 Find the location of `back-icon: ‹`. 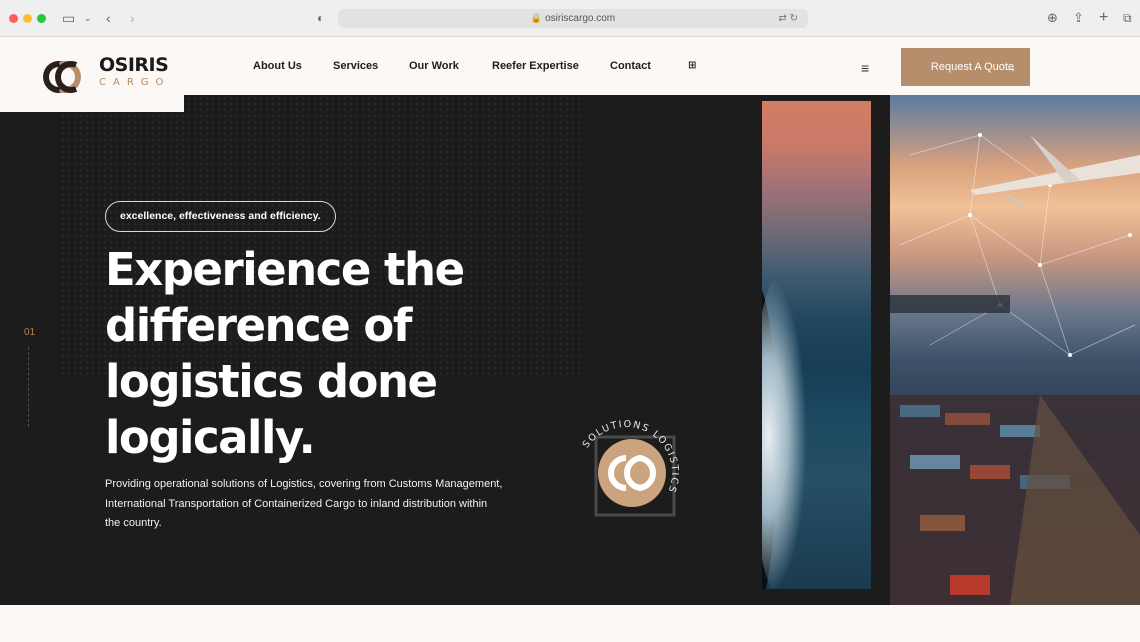

back-icon: ‹ is located at coordinates (108, 18).